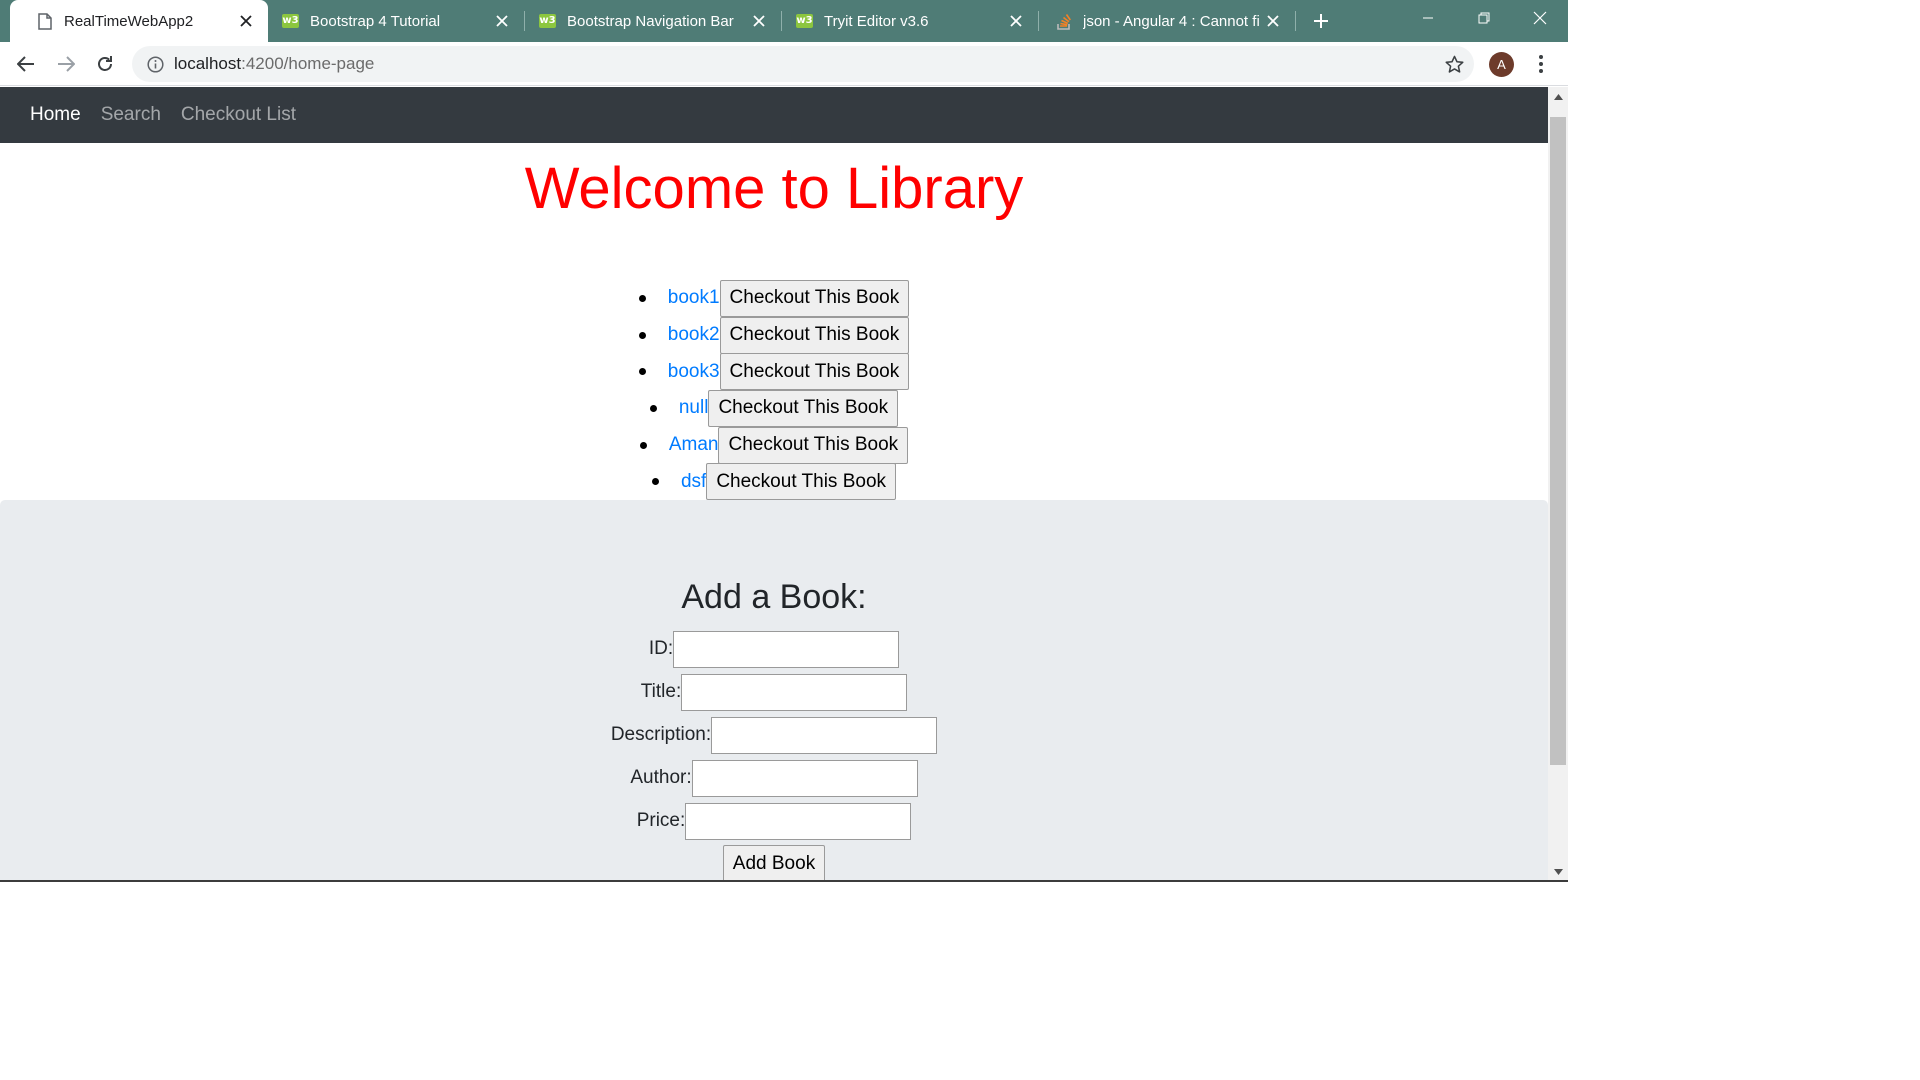 The image size is (1920, 1080). Describe the element at coordinates (1063, 21) in the screenshot. I see `stackoverflow-icon` at that location.